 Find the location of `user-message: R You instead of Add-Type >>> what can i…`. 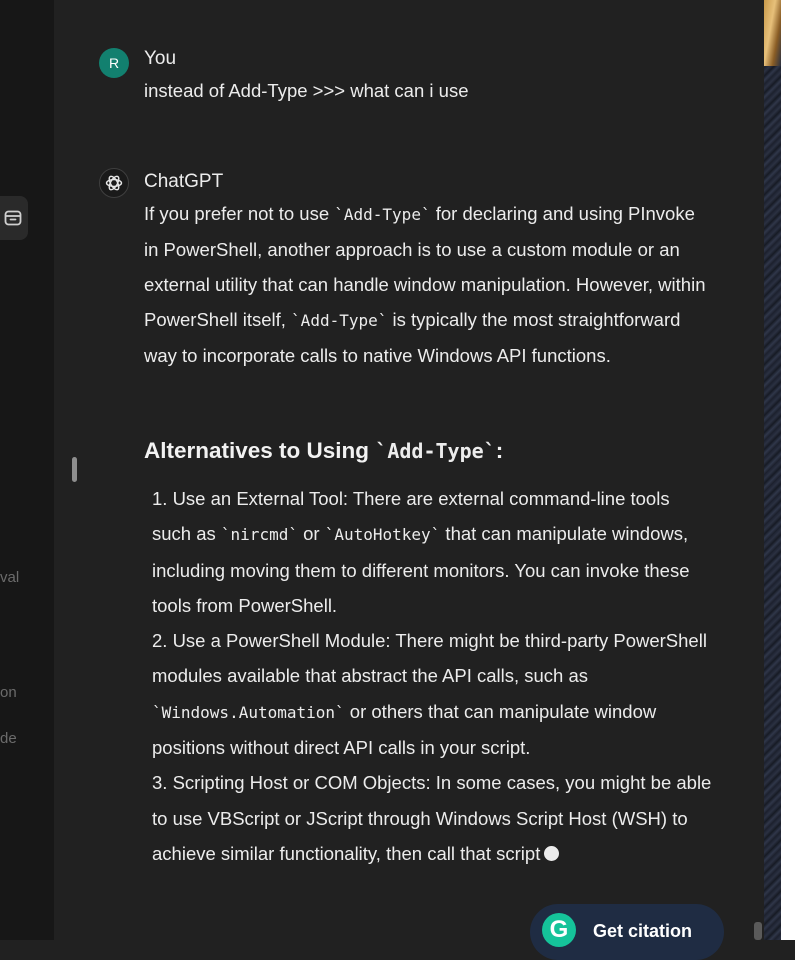

user-message: R You instead of Add-Type >>> what can i… is located at coordinates (404, 78).